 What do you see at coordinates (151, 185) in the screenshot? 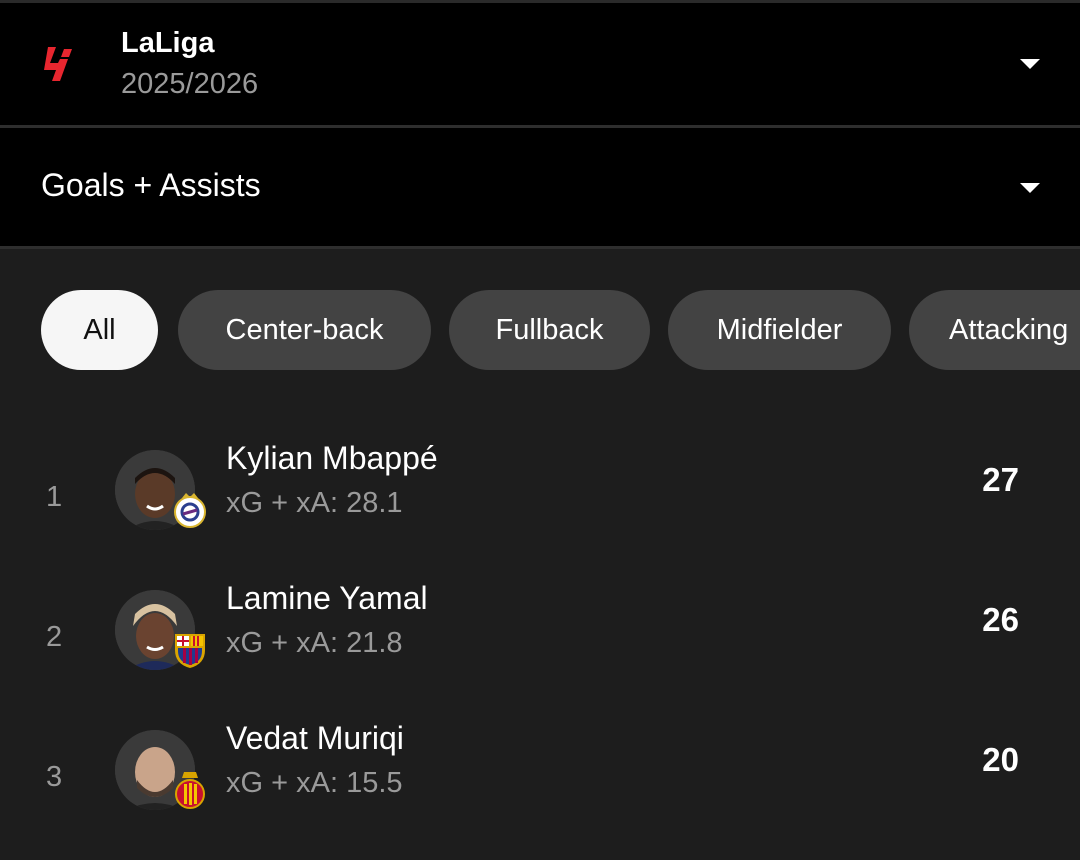
I see `stat-label: Goals + Assists` at bounding box center [151, 185].